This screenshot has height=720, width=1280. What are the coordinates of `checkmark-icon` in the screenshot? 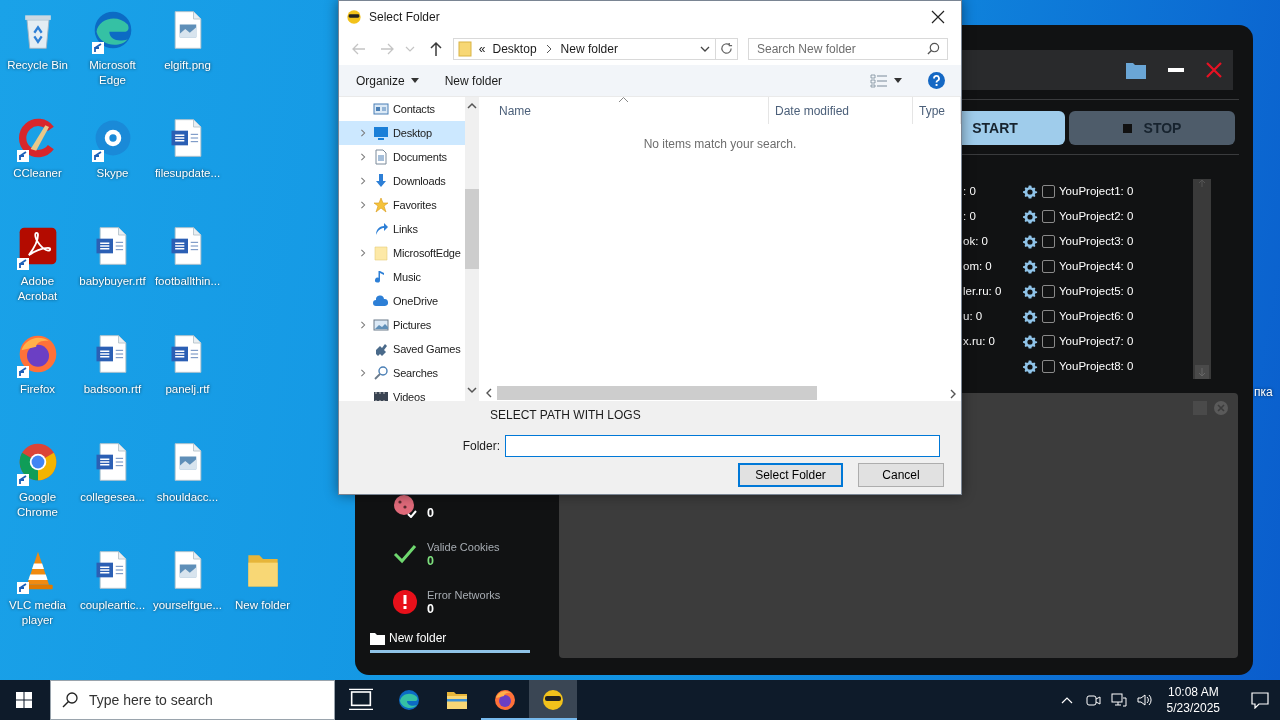 It's located at (405, 554).